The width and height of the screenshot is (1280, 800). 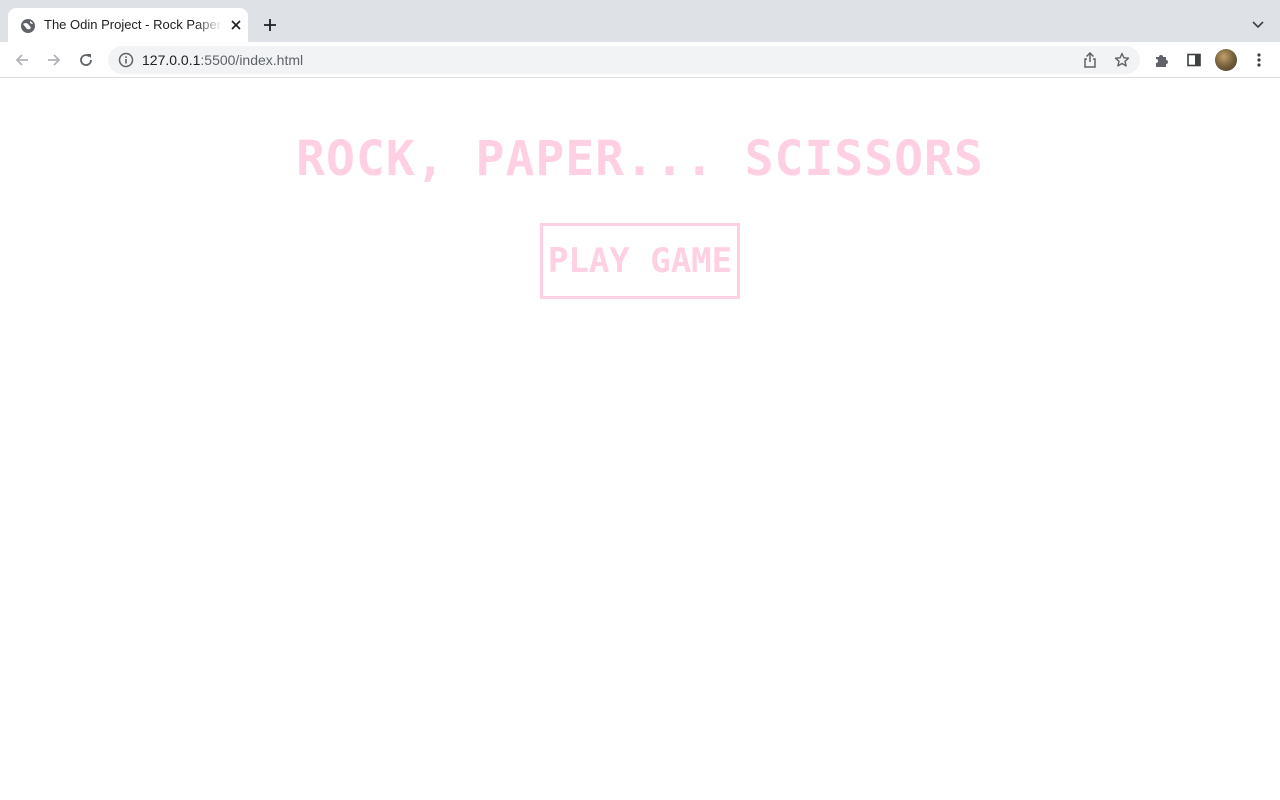 I want to click on tab-strip: The Odin Project - Rock Paper Scissors, so click(x=640, y=21).